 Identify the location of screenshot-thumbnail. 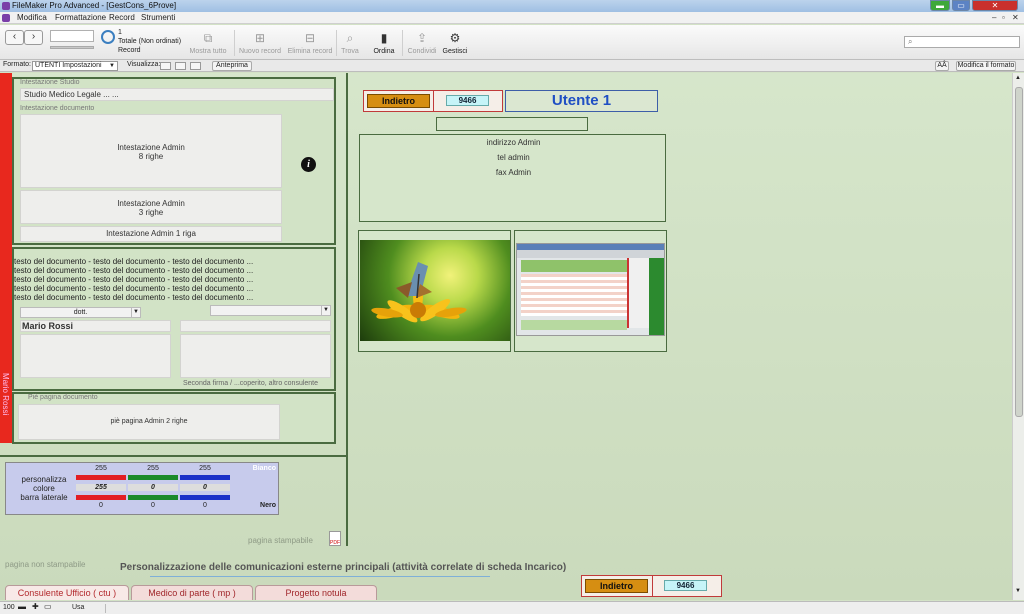
(590, 289).